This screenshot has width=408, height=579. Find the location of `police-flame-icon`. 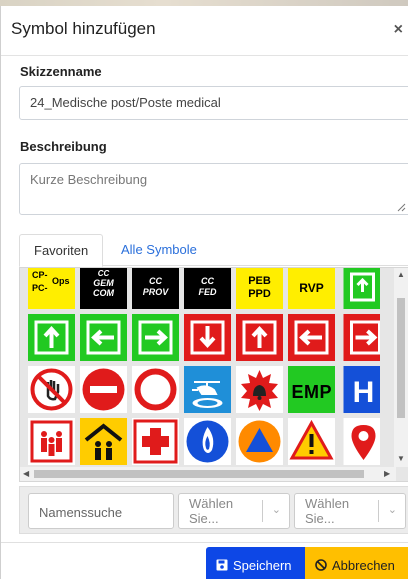

police-flame-icon is located at coordinates (207, 441).